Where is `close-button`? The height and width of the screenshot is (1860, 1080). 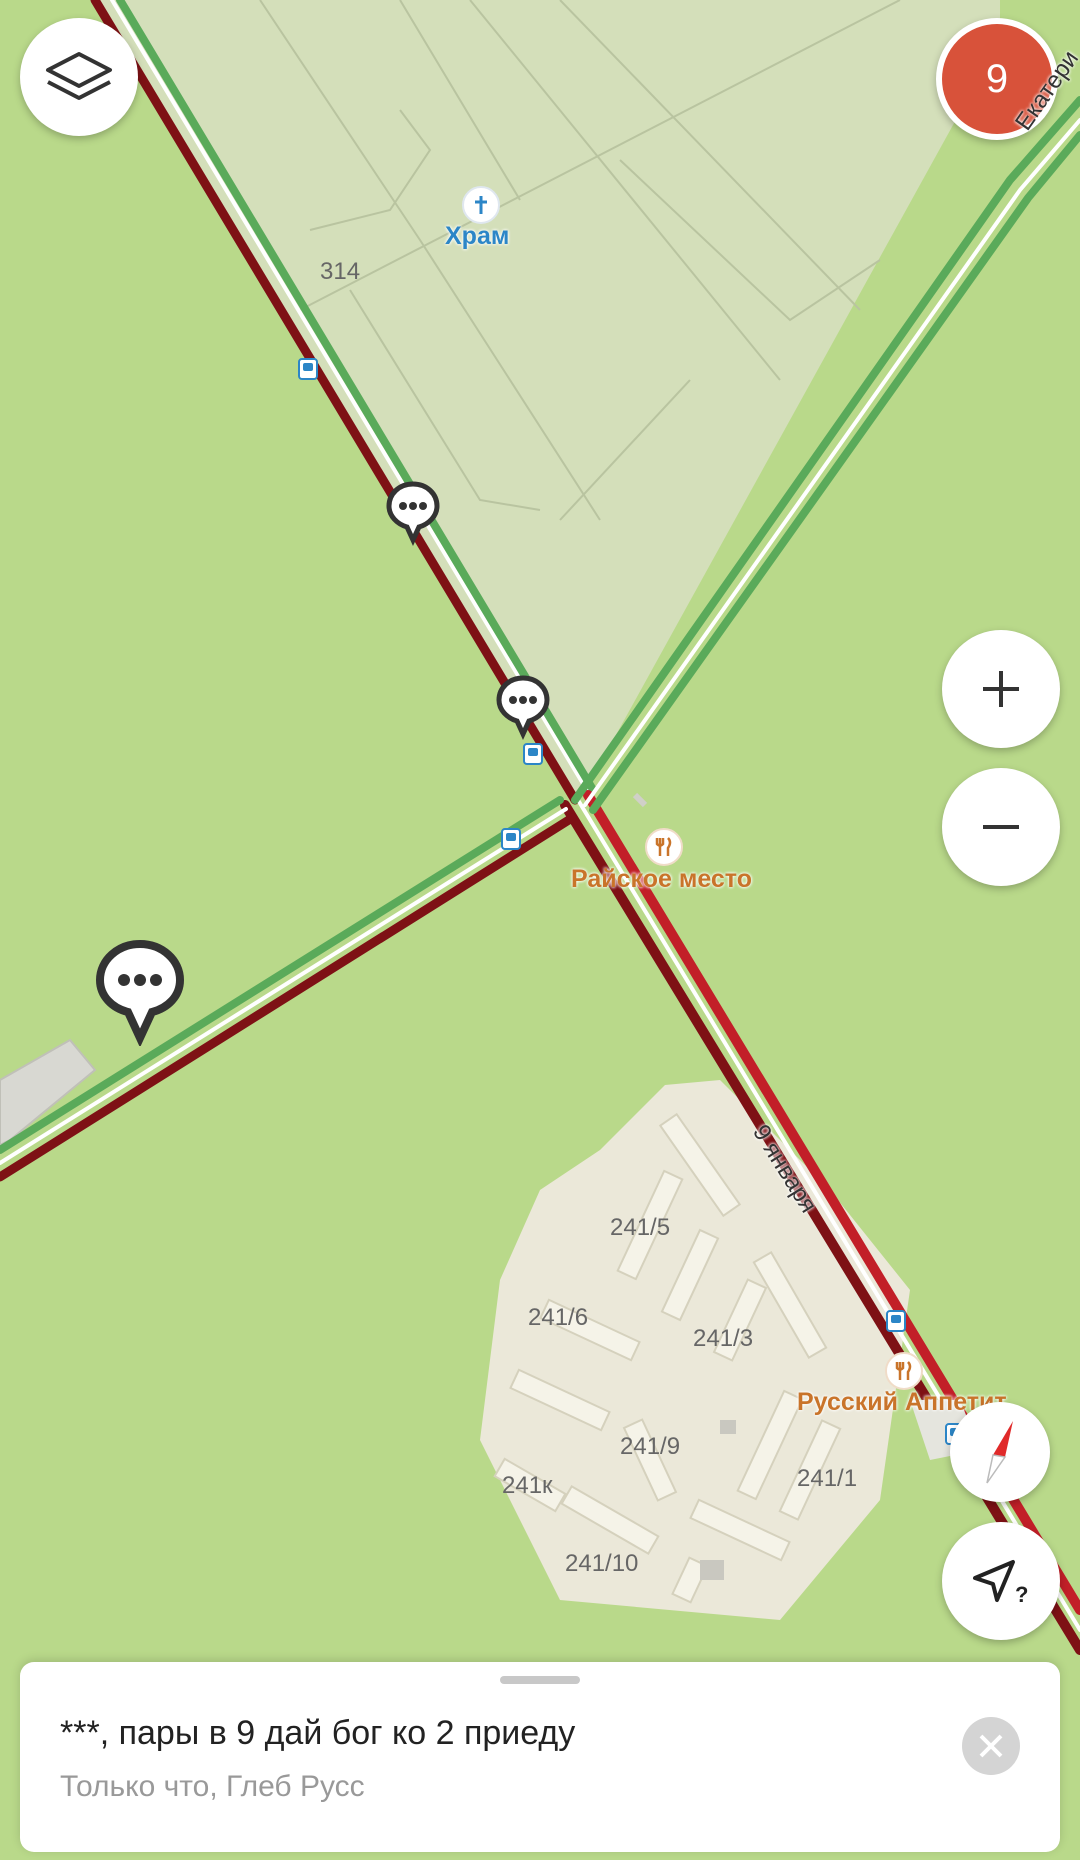 close-button is located at coordinates (991, 1746).